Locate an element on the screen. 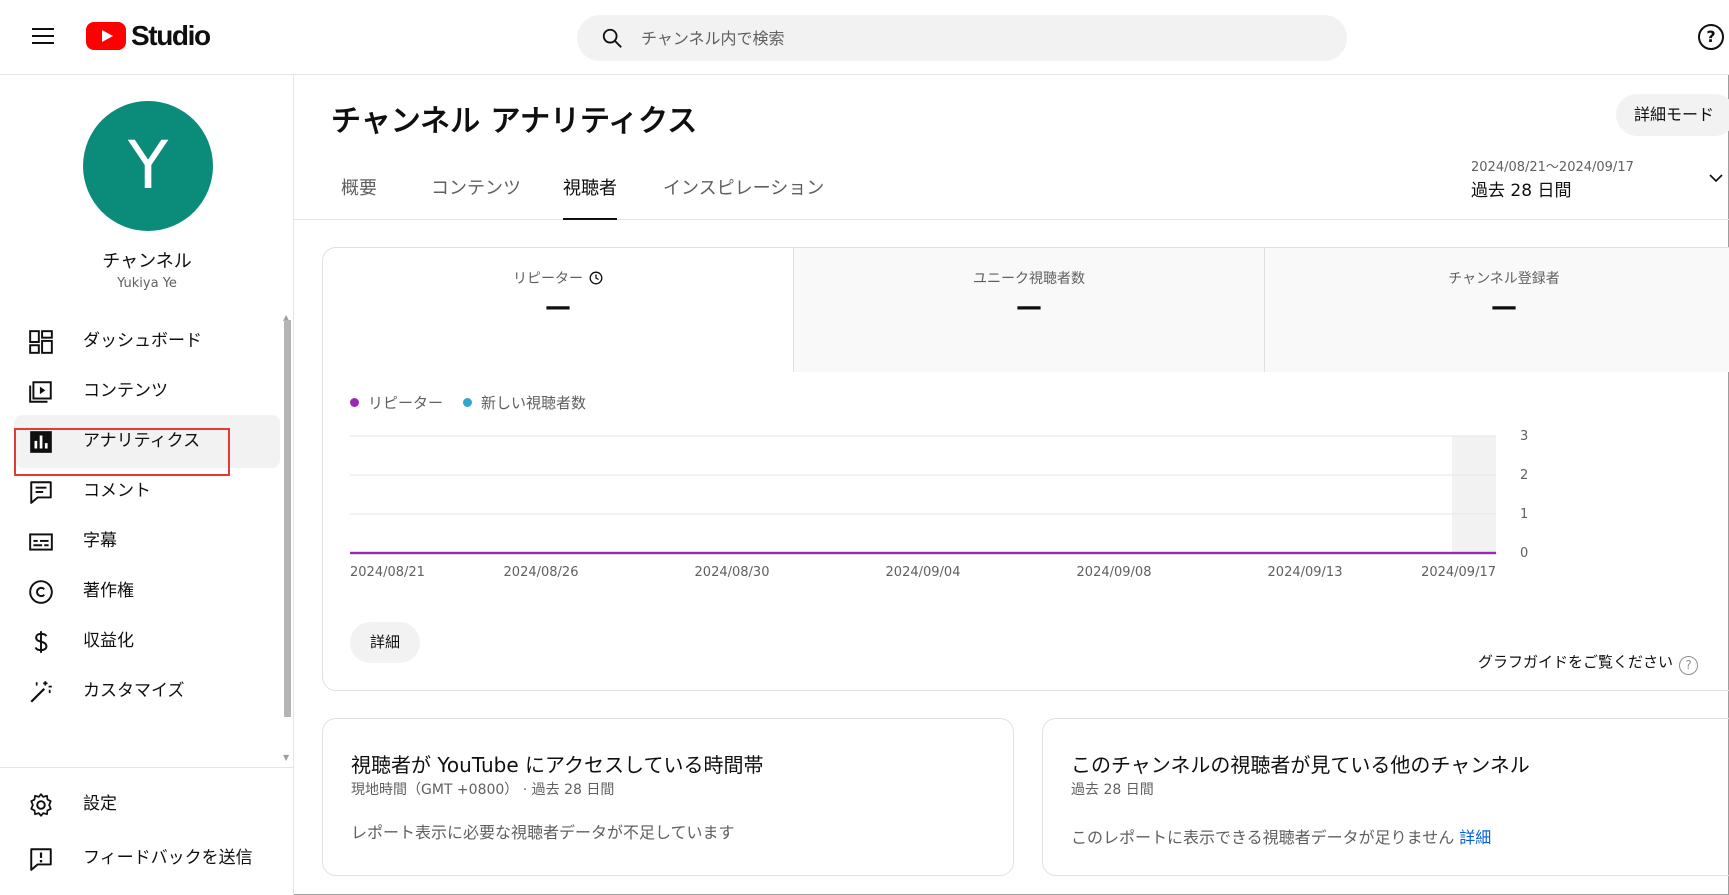  chart-detail-button: 詳細 is located at coordinates (385, 642).